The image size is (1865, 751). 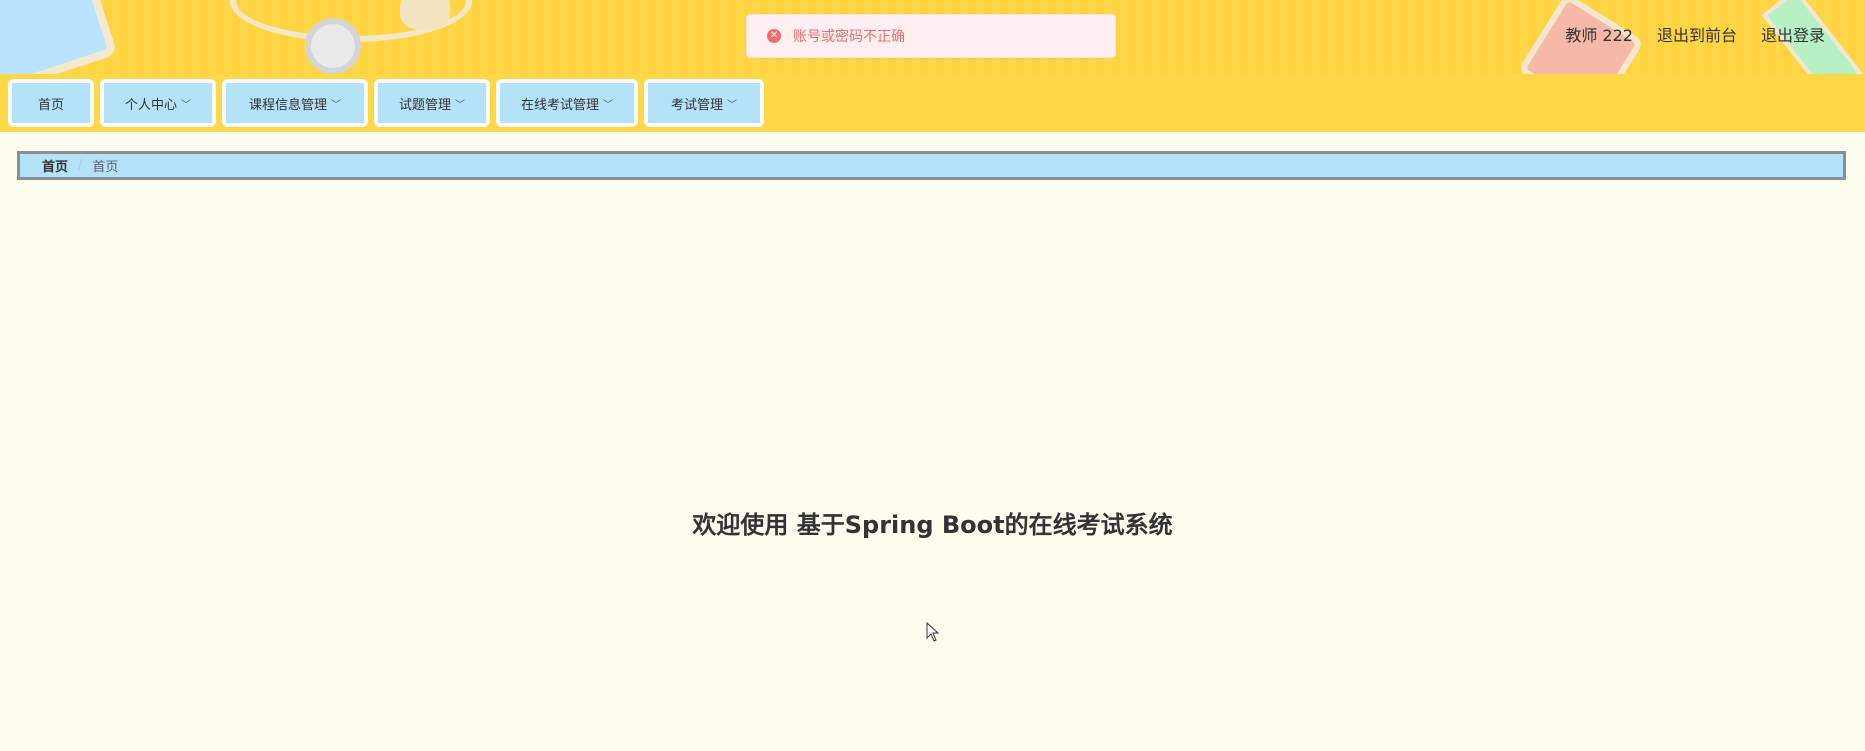 I want to click on nav-item-inner: 首页, so click(x=51, y=103).